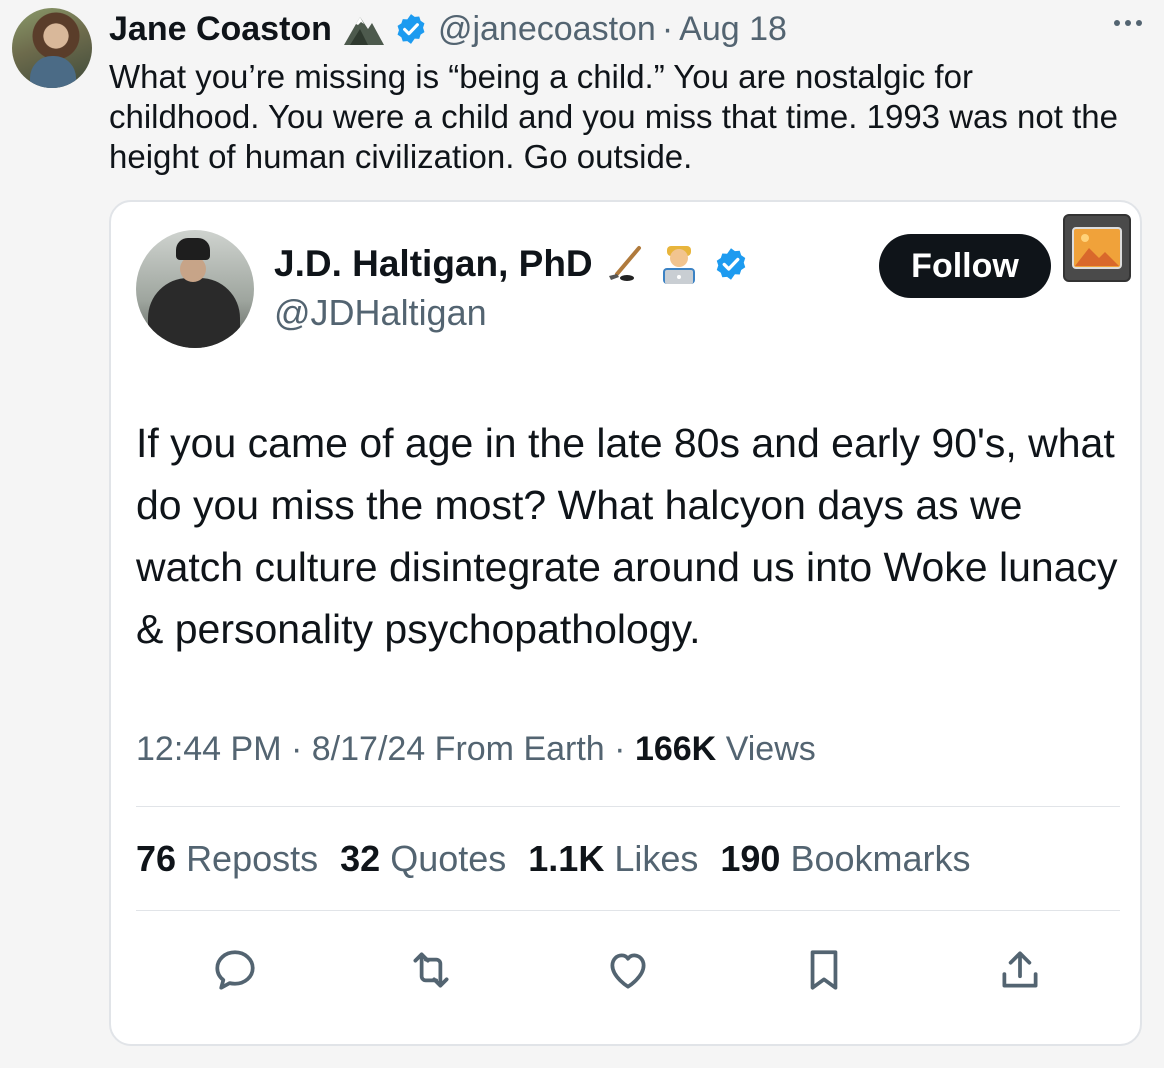  I want to click on bookmarks-stat: 190 Bookmarks, so click(845, 859).